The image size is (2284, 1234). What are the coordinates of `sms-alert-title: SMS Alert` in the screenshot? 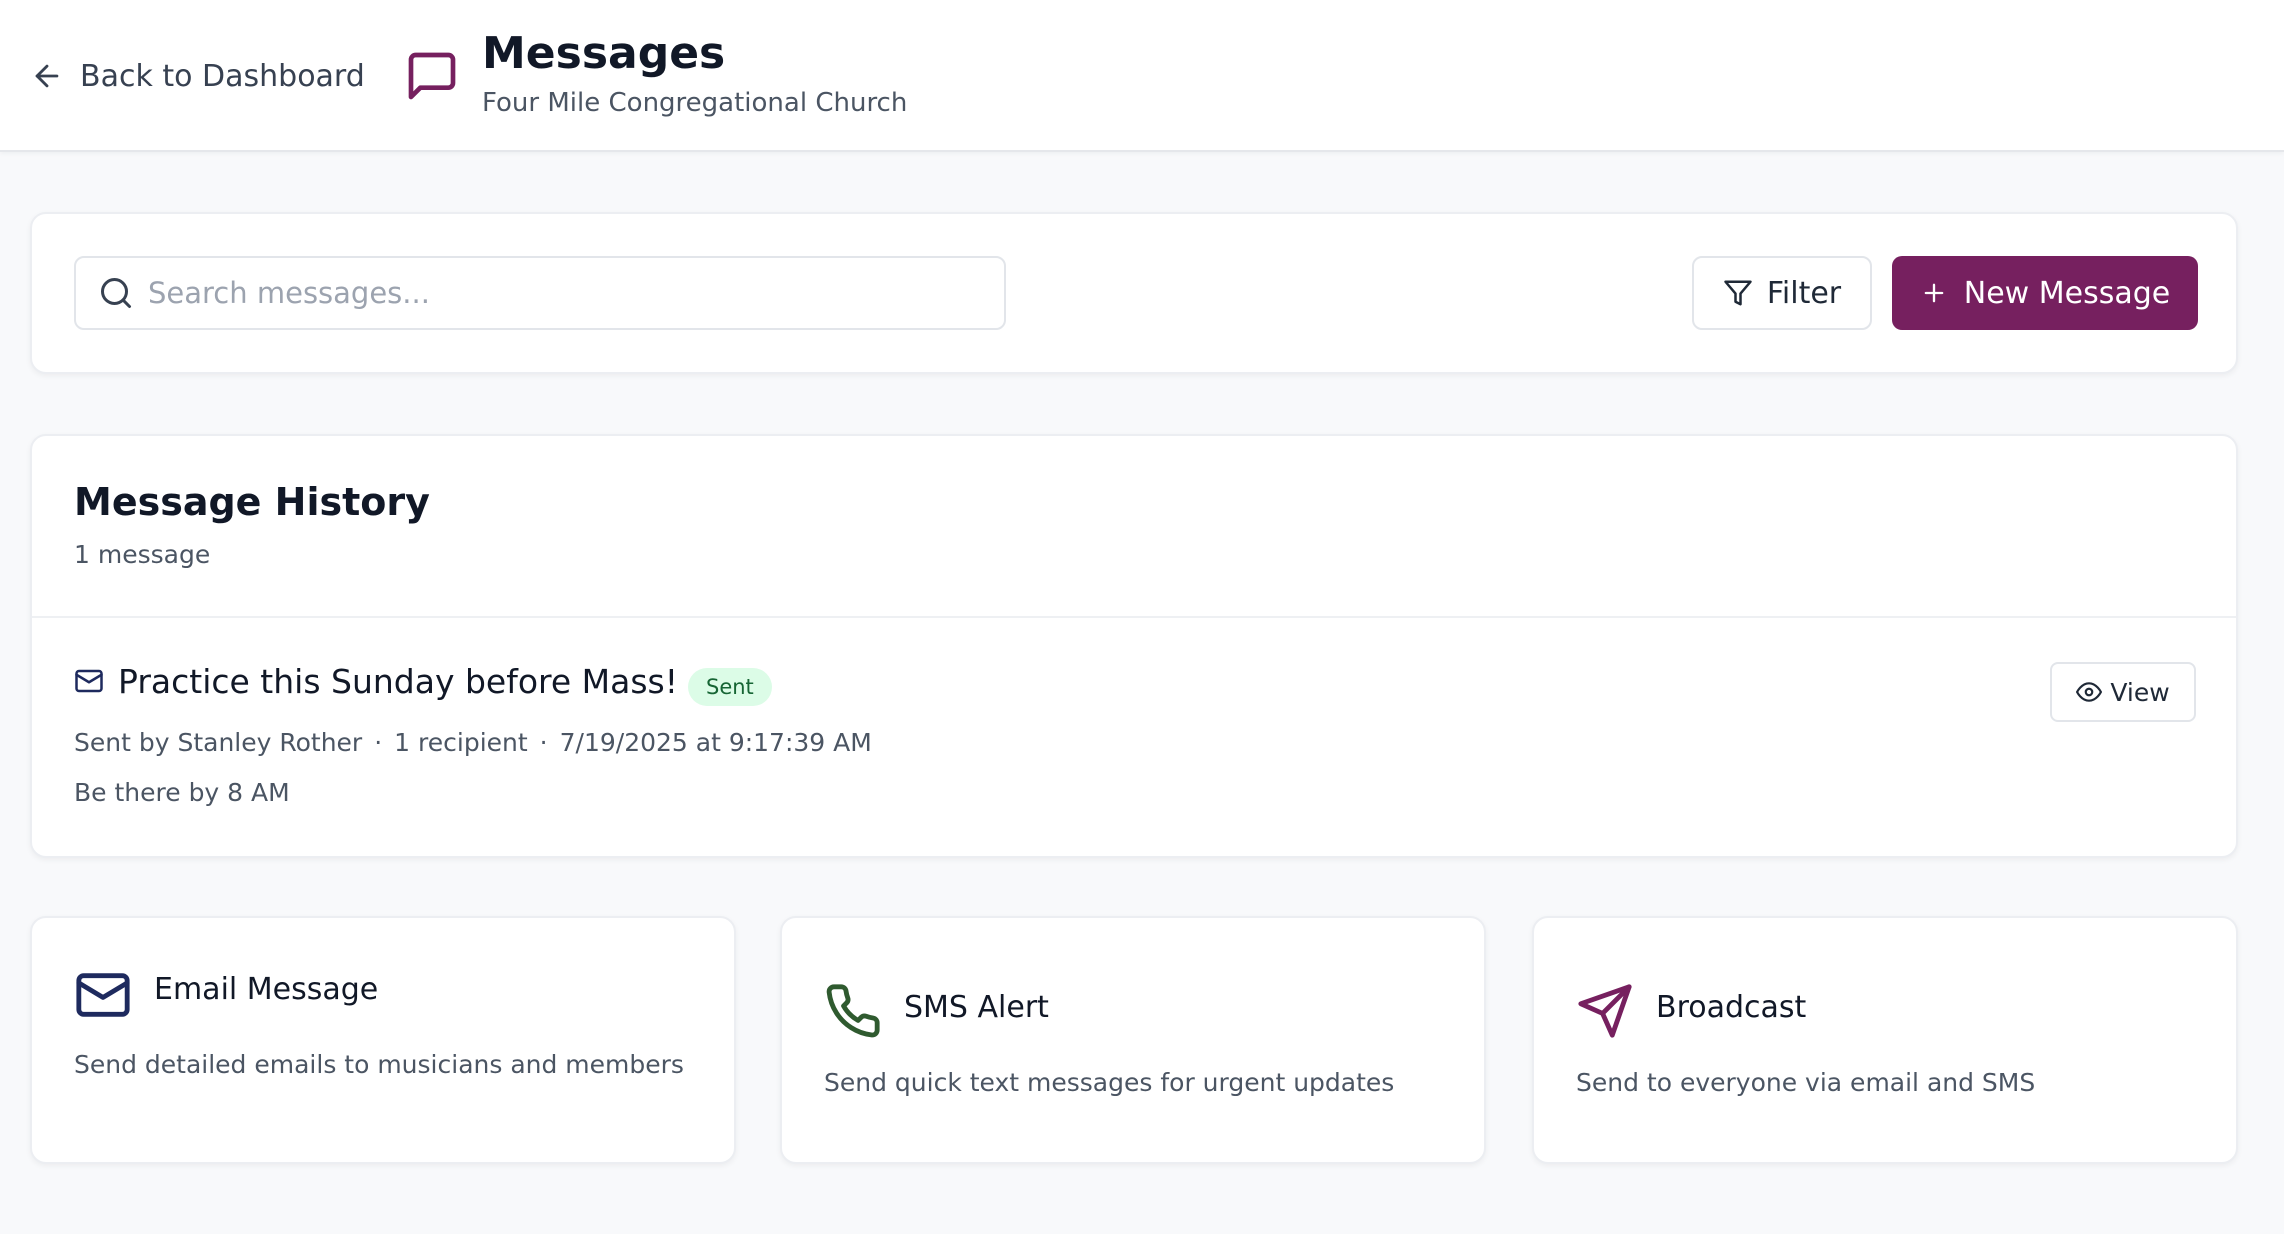 It's located at (976, 1007).